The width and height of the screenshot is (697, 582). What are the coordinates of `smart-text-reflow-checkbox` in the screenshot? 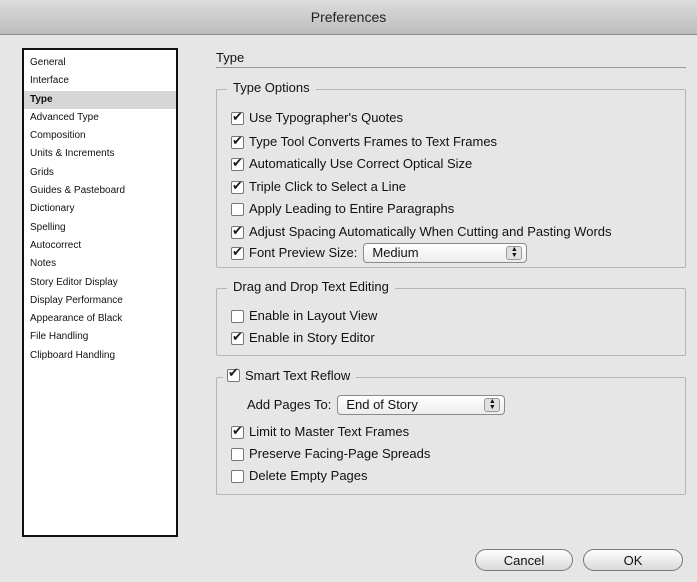 It's located at (233, 374).